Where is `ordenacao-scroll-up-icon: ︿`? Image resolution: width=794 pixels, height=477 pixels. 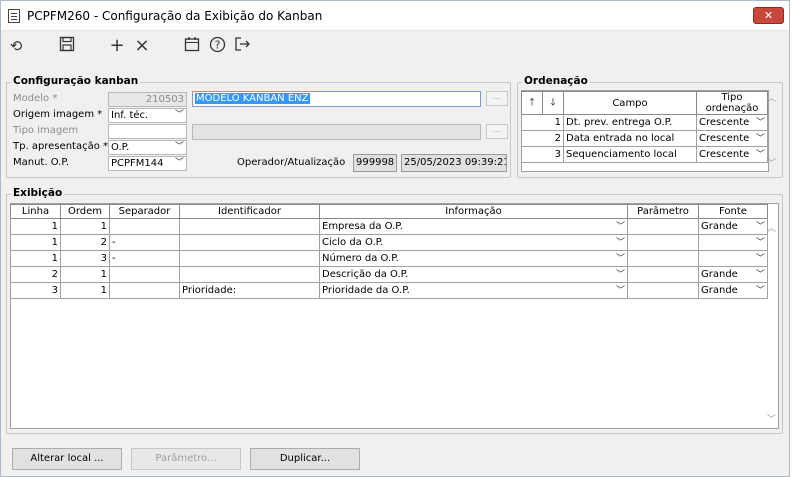
ordenacao-scroll-up-icon: ︿ is located at coordinates (774, 97).